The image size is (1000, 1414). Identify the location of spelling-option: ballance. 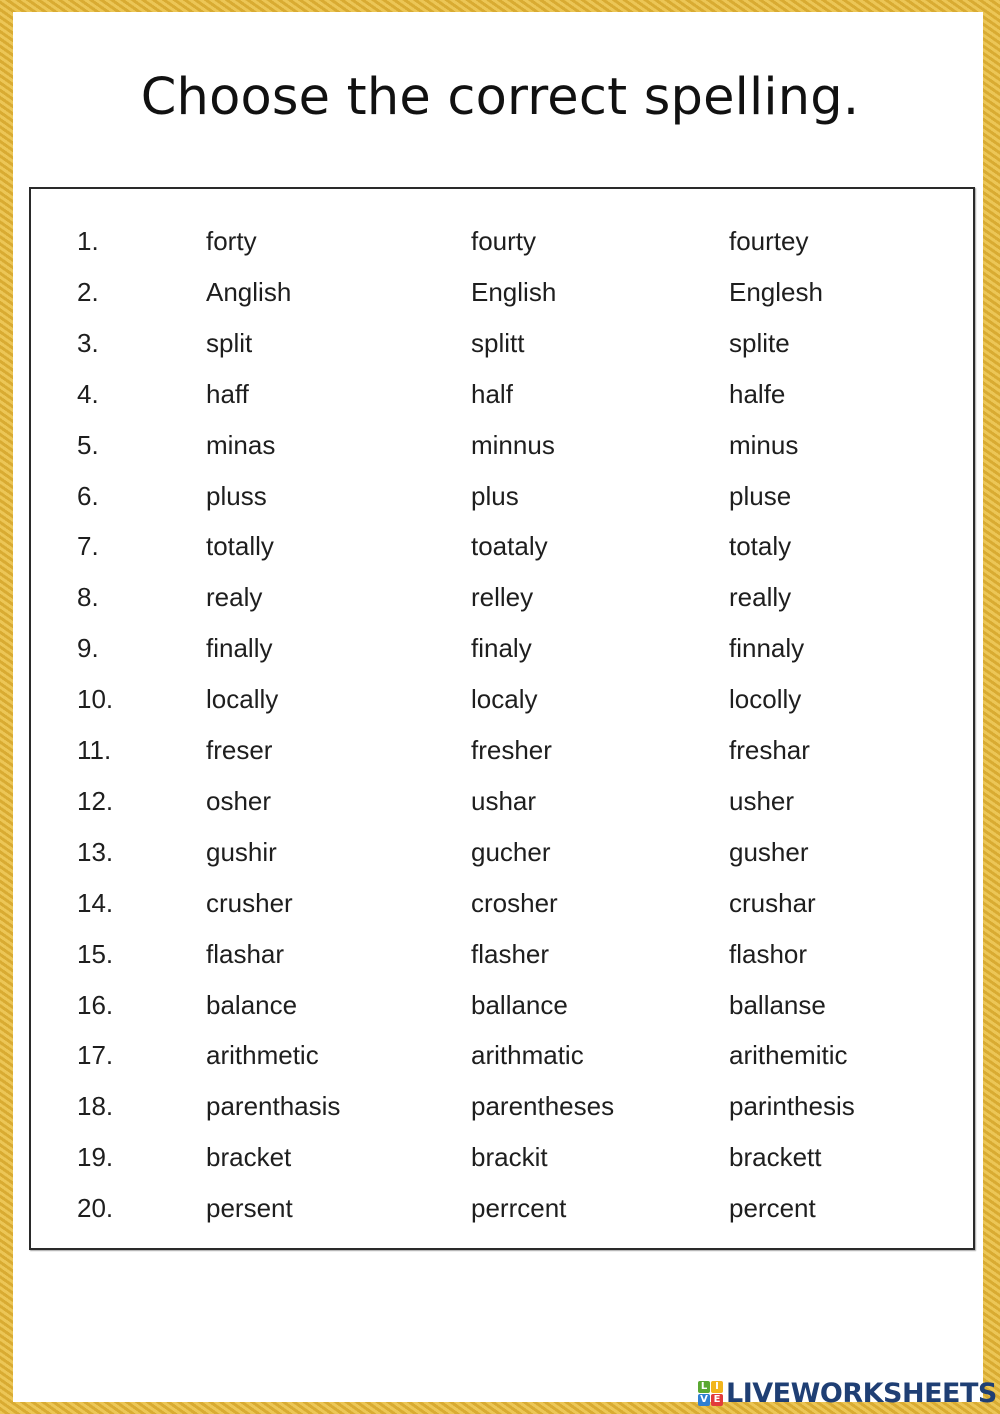
(519, 1005).